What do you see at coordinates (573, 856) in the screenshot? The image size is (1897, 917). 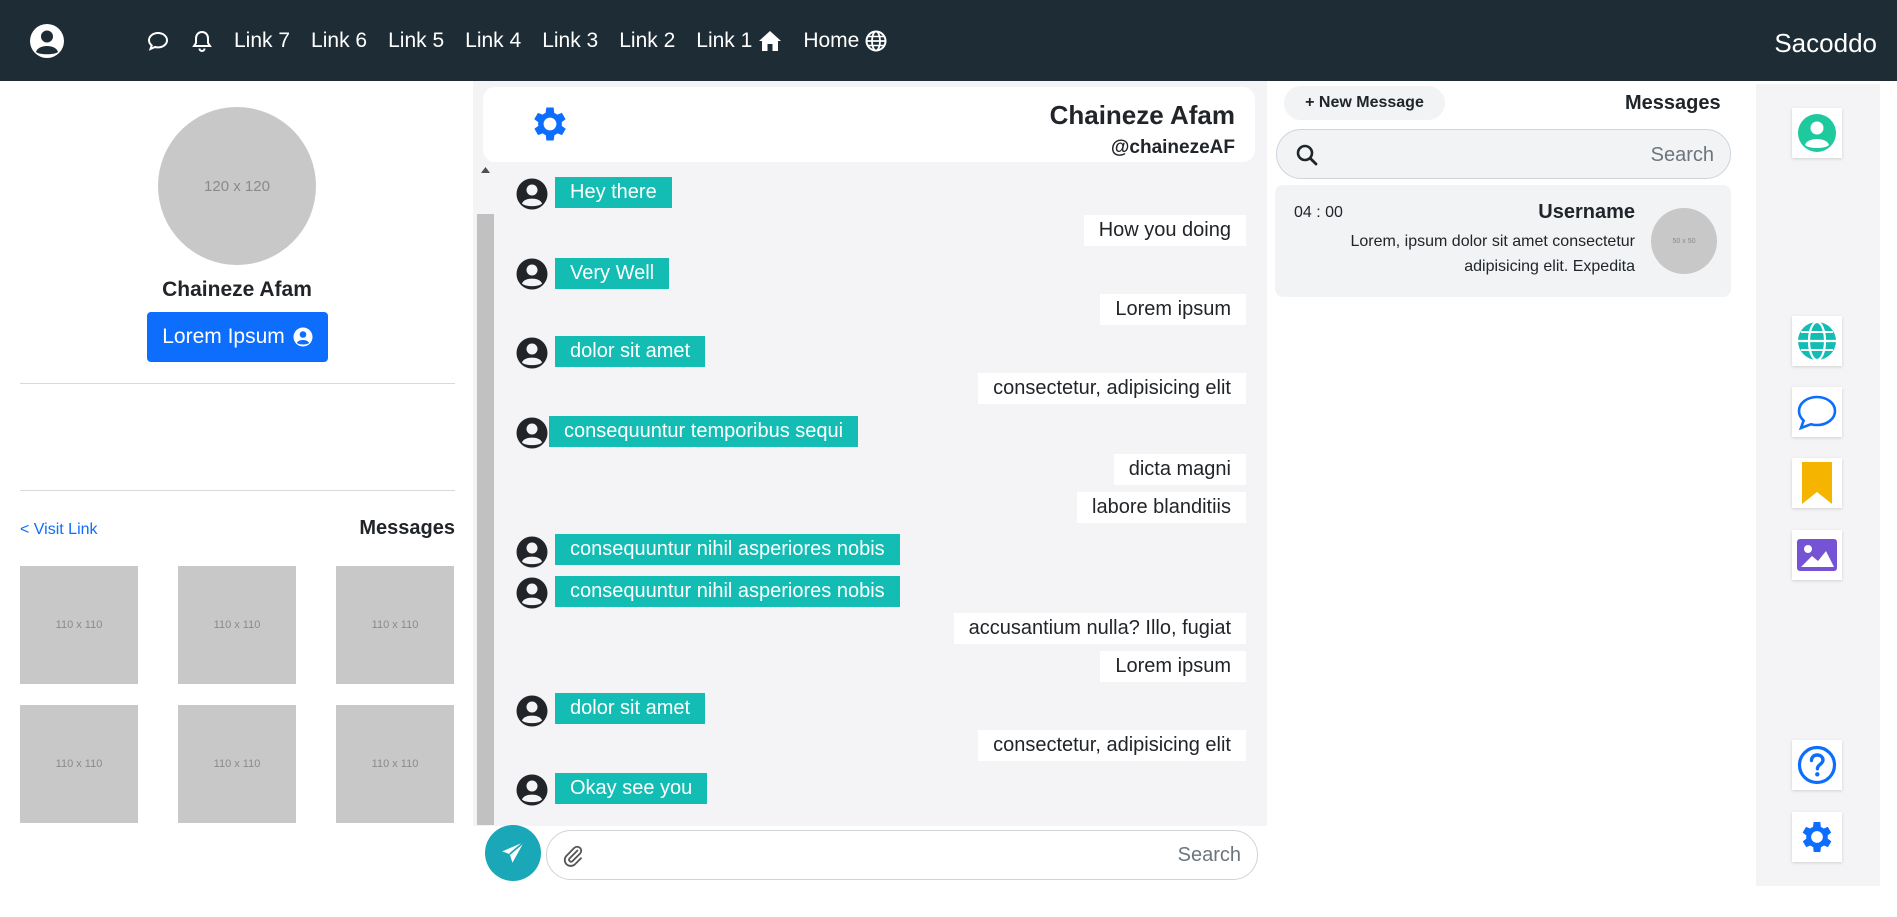 I see `paperclip-icon` at bounding box center [573, 856].